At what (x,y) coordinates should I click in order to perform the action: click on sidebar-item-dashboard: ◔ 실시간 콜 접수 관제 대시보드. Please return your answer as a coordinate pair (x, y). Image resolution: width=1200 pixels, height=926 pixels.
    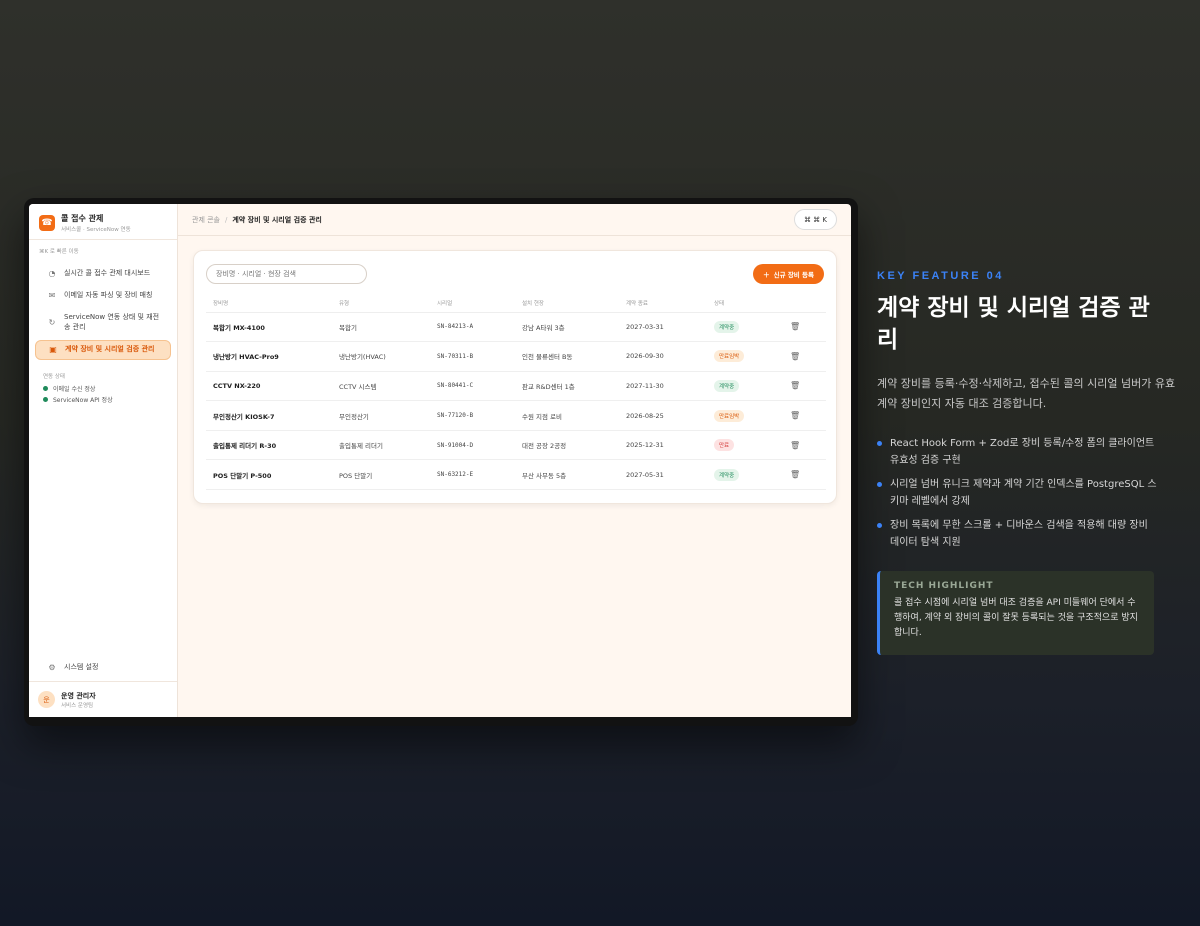
    Looking at the image, I should click on (103, 274).